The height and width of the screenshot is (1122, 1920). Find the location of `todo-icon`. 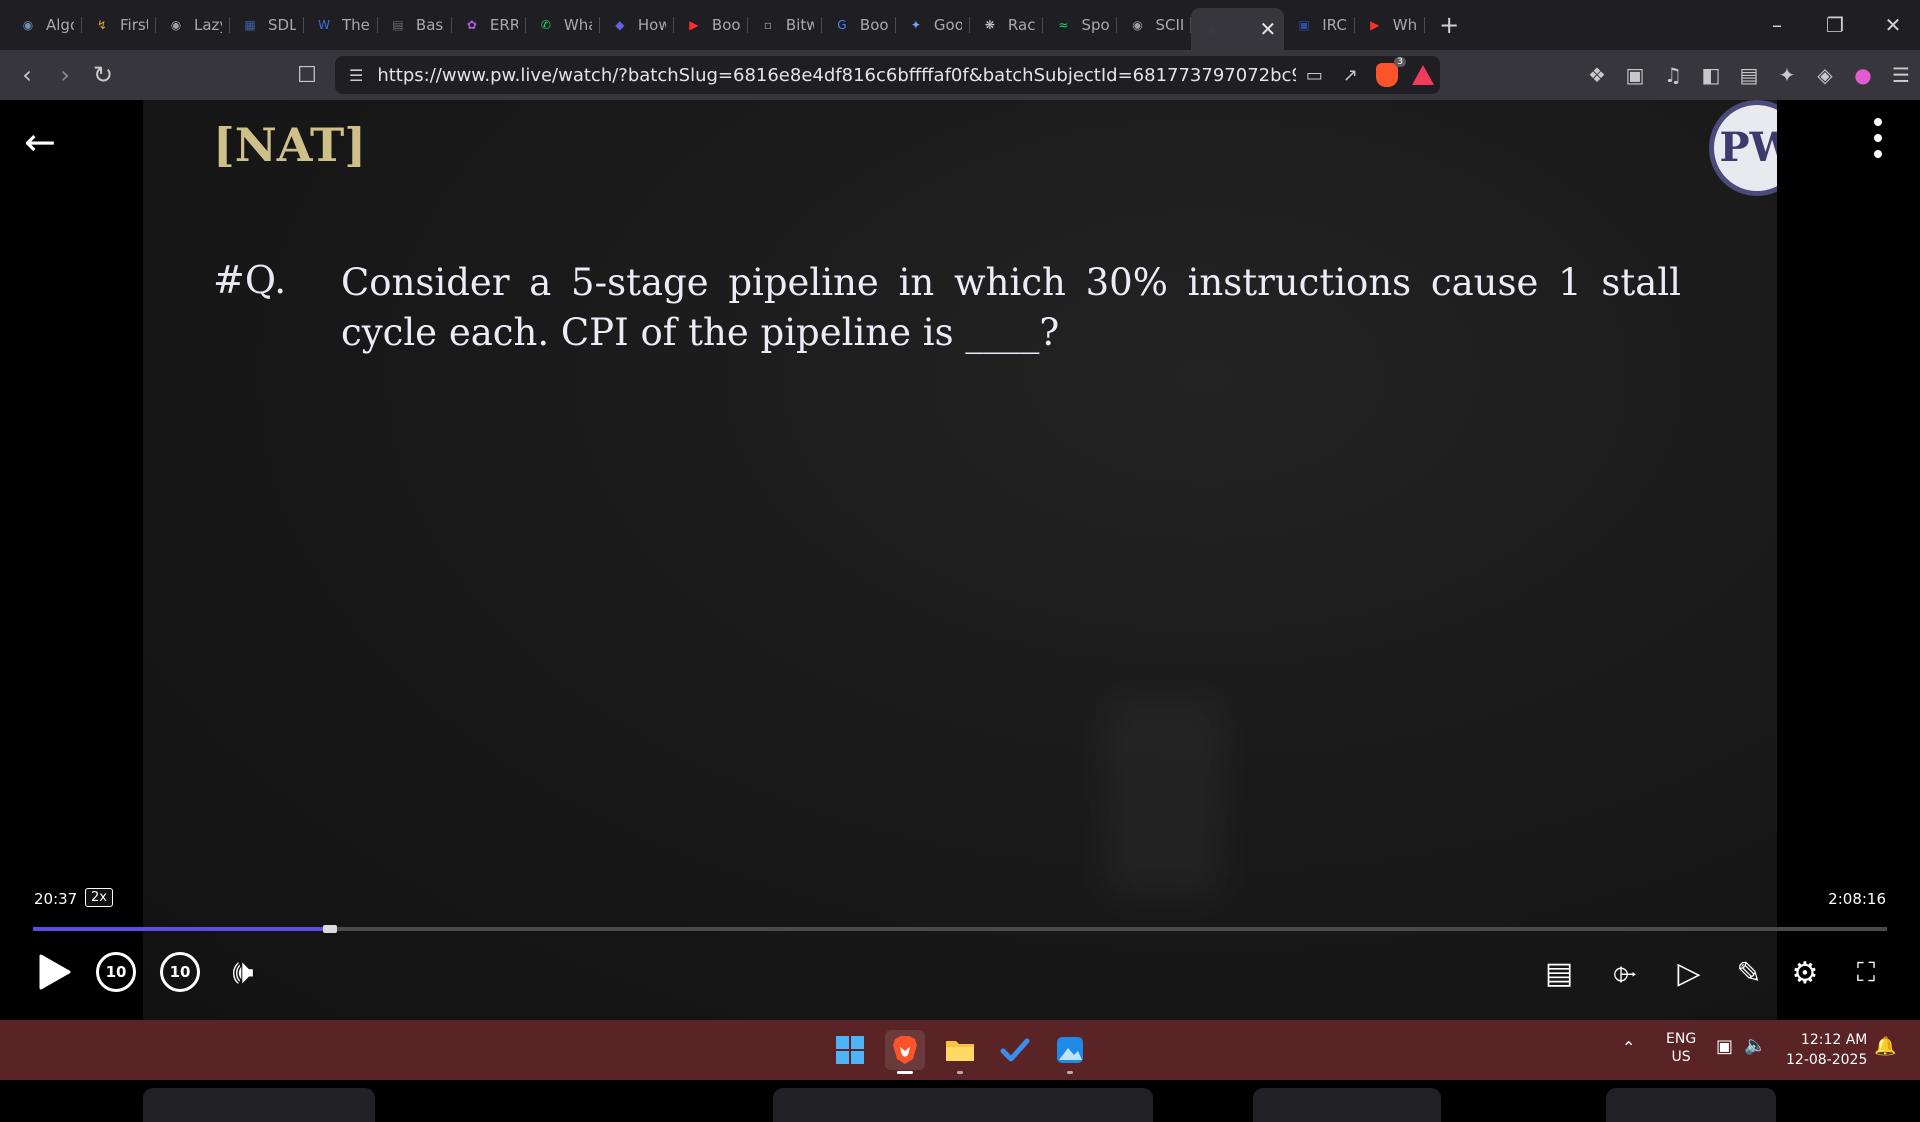

todo-icon is located at coordinates (1015, 1050).